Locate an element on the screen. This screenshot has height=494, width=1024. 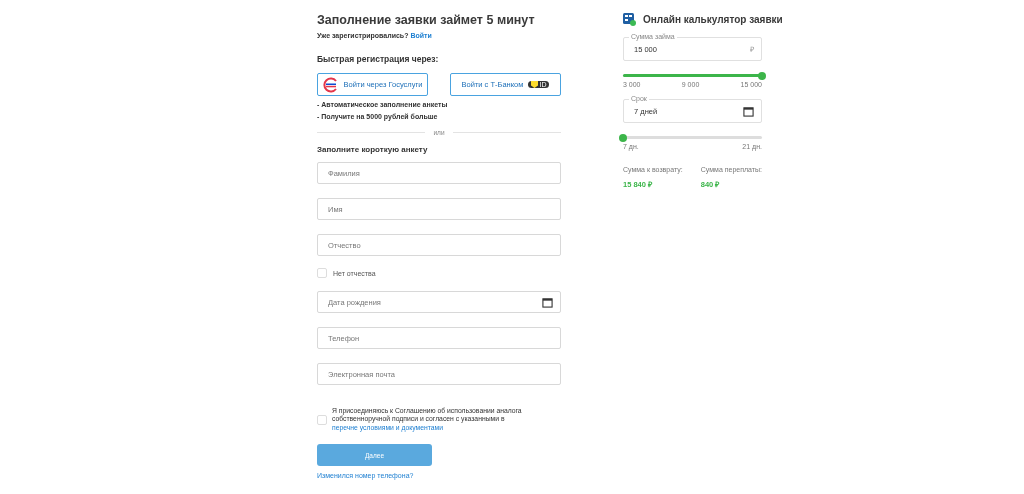
section-title: Заполните короткую анкету is located at coordinates (373, 149).